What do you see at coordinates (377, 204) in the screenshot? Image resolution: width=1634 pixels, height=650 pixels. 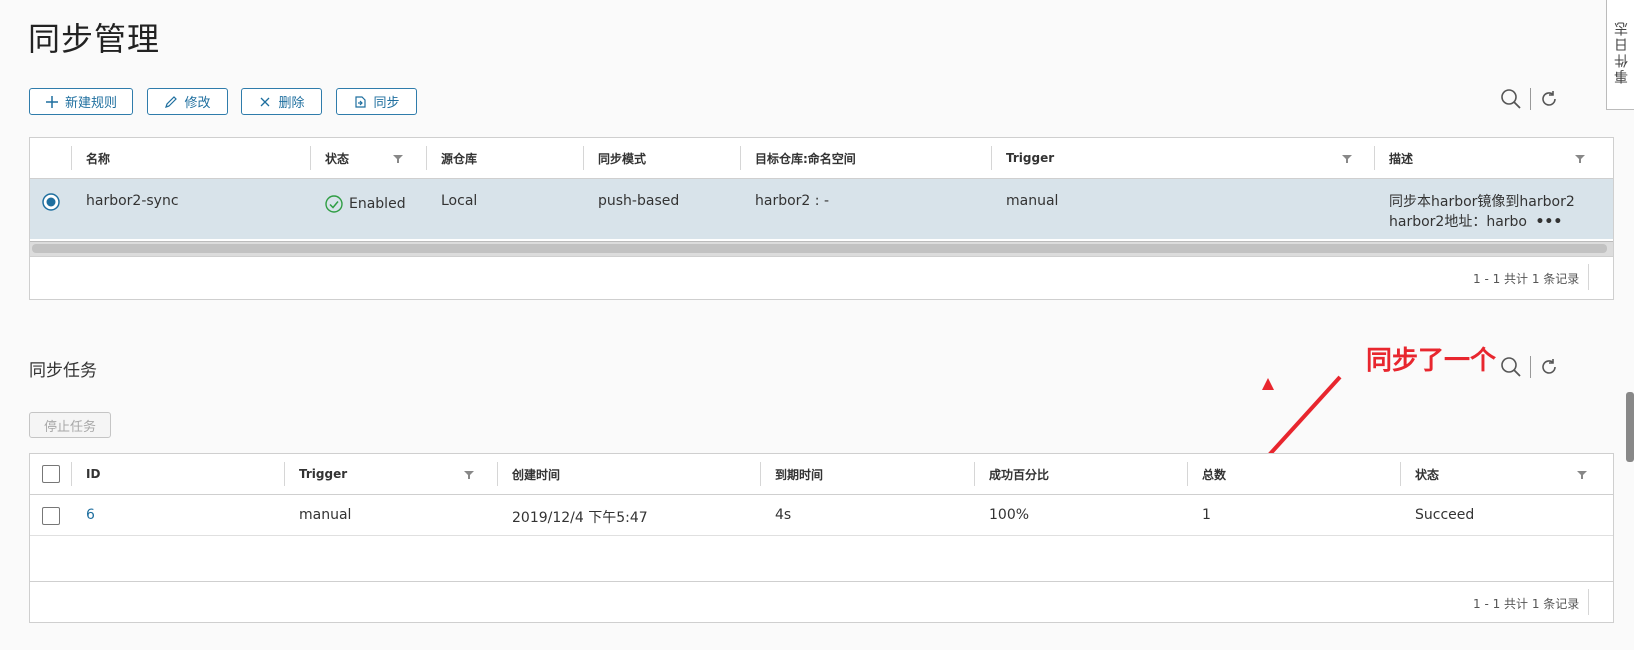 I see `rule-status-label: Enabled` at bounding box center [377, 204].